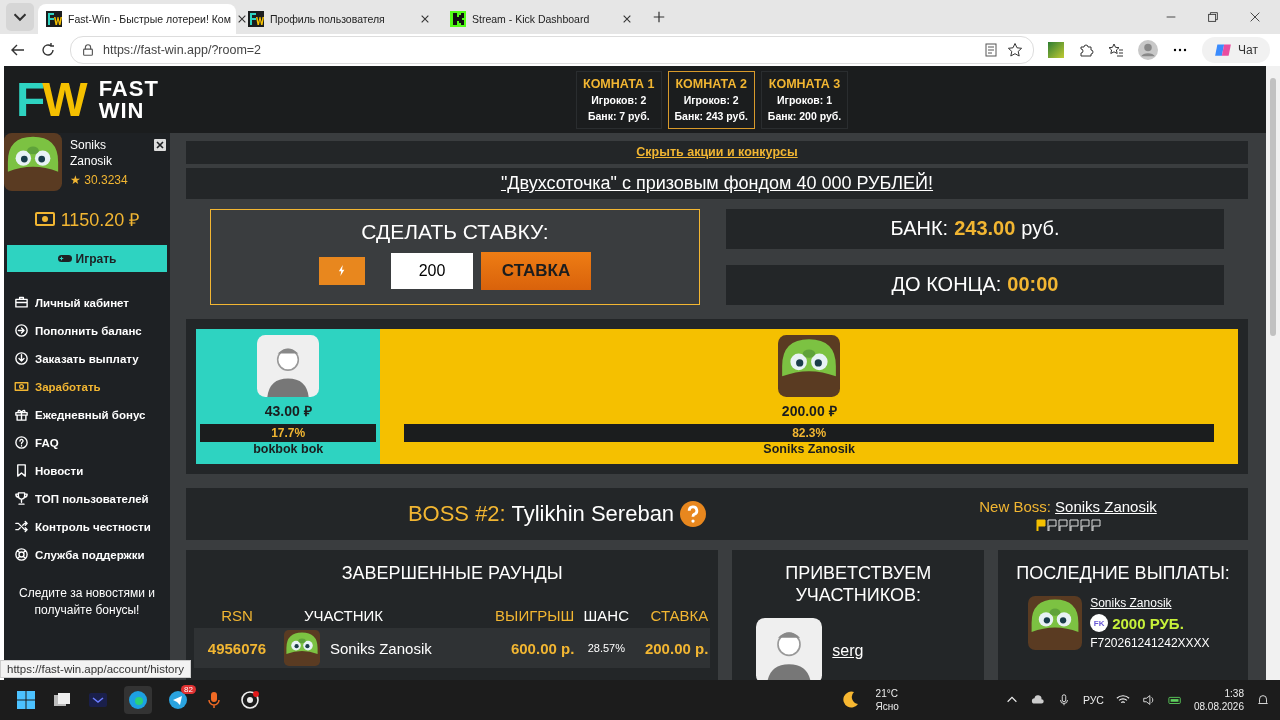 This screenshot has height=720, width=1280. I want to click on bank-label: БАНК:, so click(919, 229).